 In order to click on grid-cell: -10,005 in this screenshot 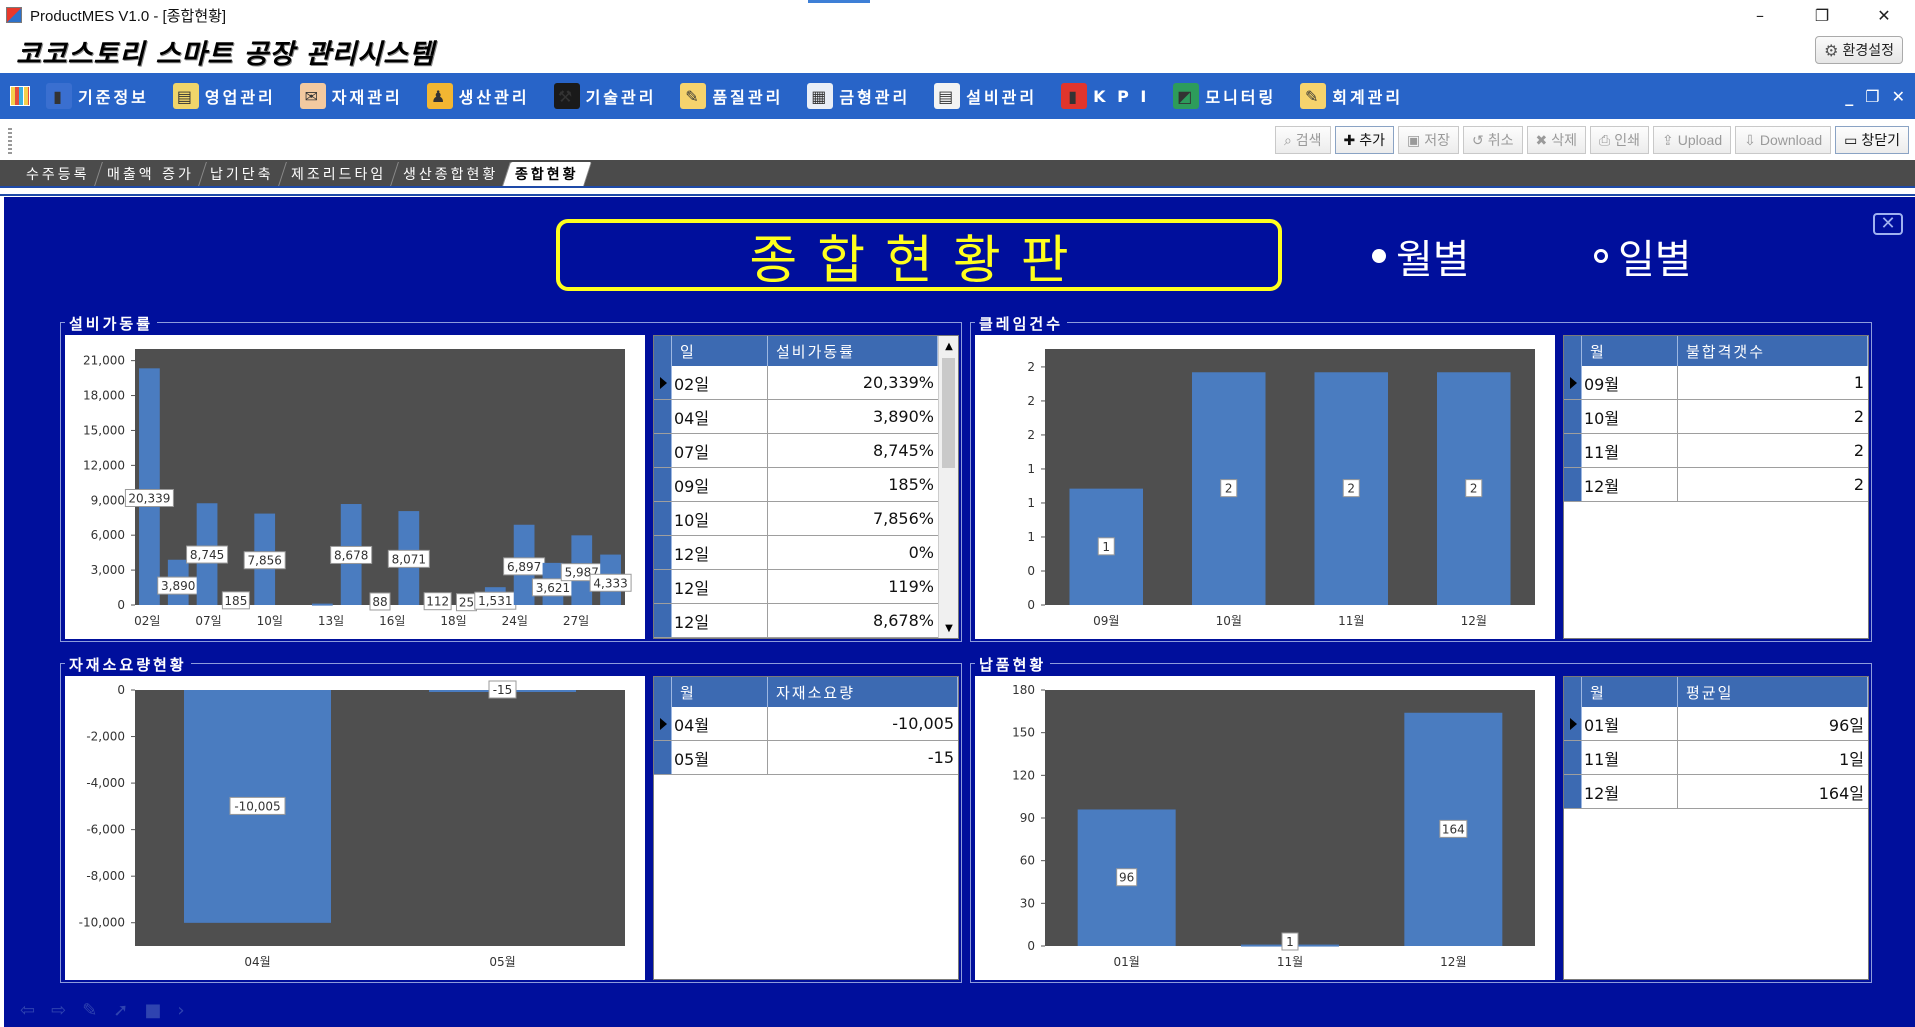, I will do `click(863, 723)`.